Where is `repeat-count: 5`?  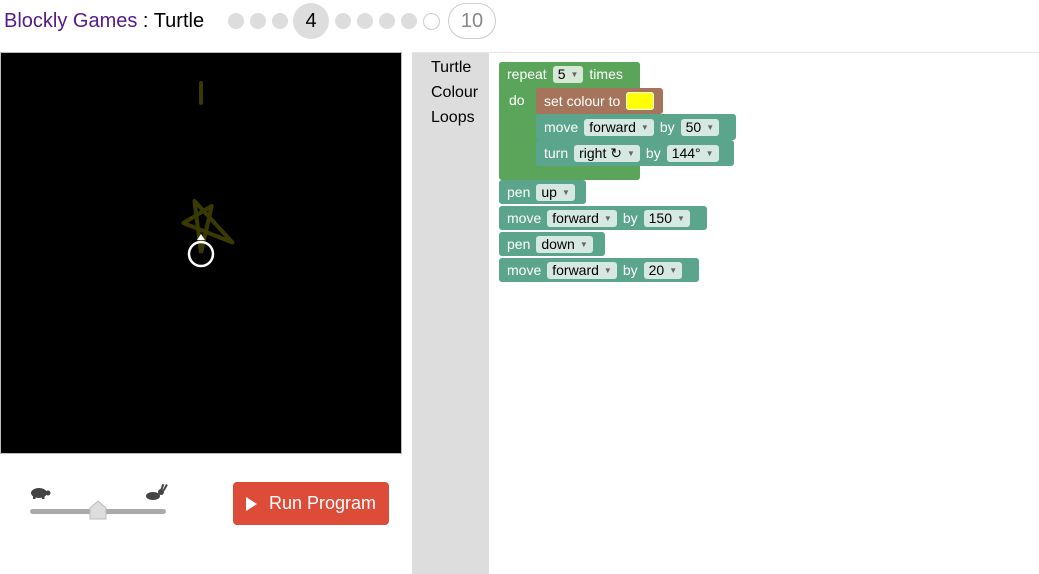
repeat-count: 5 is located at coordinates (561, 73).